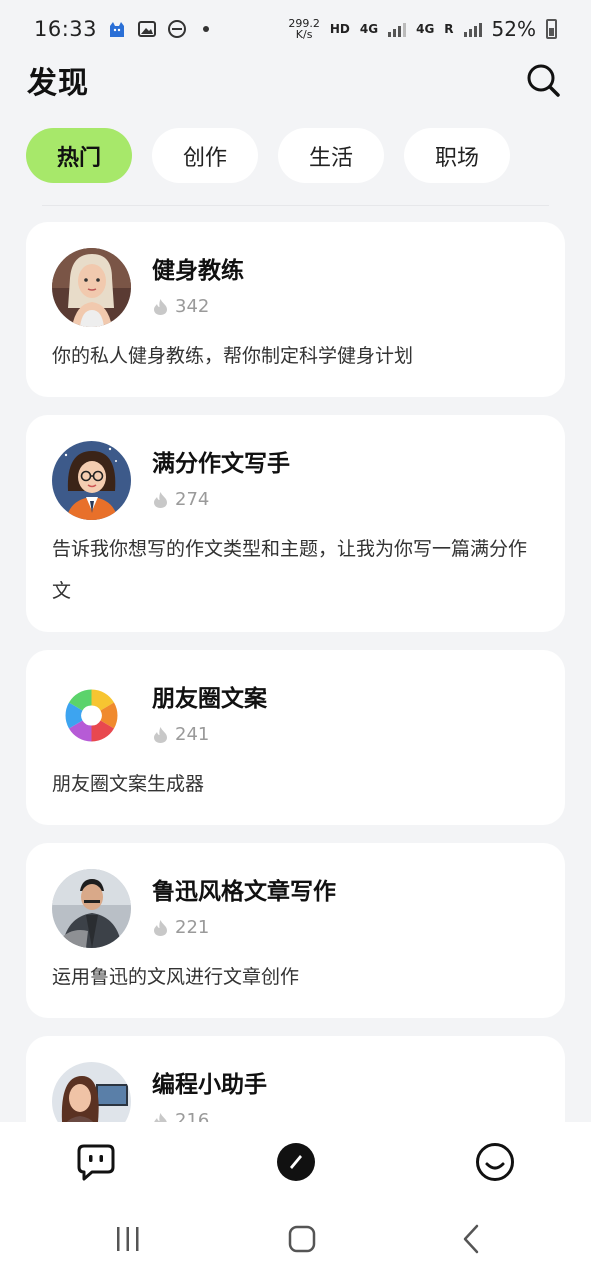  What do you see at coordinates (198, 271) in the screenshot?
I see `card-title: 健身教练` at bounding box center [198, 271].